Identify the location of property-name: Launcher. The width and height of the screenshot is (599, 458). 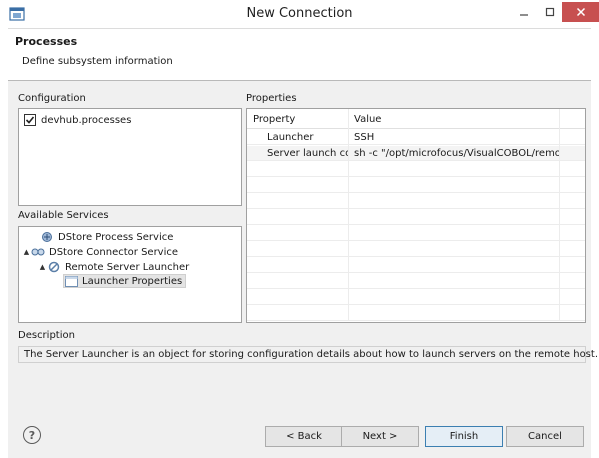
(290, 137).